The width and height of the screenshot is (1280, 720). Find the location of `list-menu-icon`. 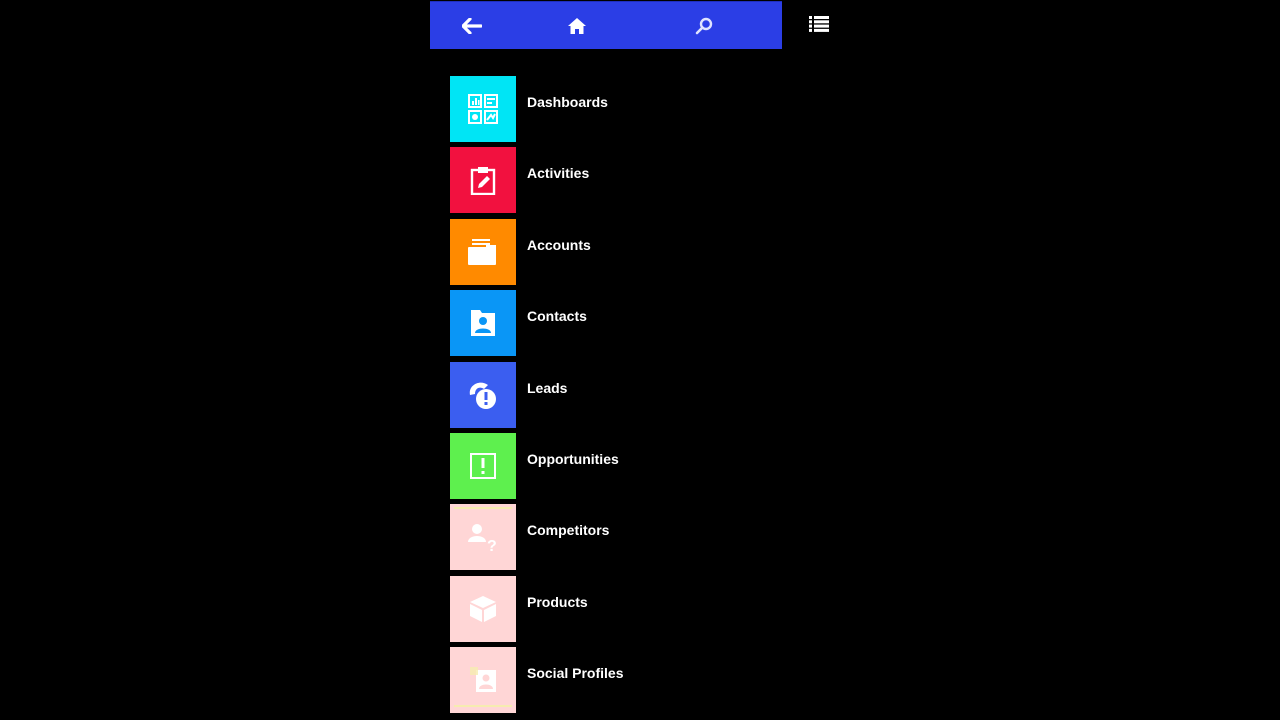

list-menu-icon is located at coordinates (819, 24).